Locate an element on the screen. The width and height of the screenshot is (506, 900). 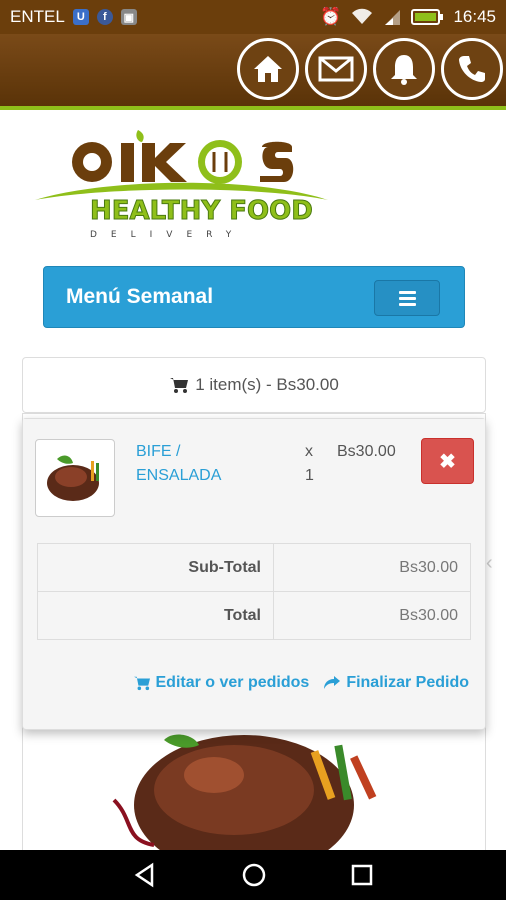
checkout-link: Finalizar Pedido is located at coordinates (396, 683).